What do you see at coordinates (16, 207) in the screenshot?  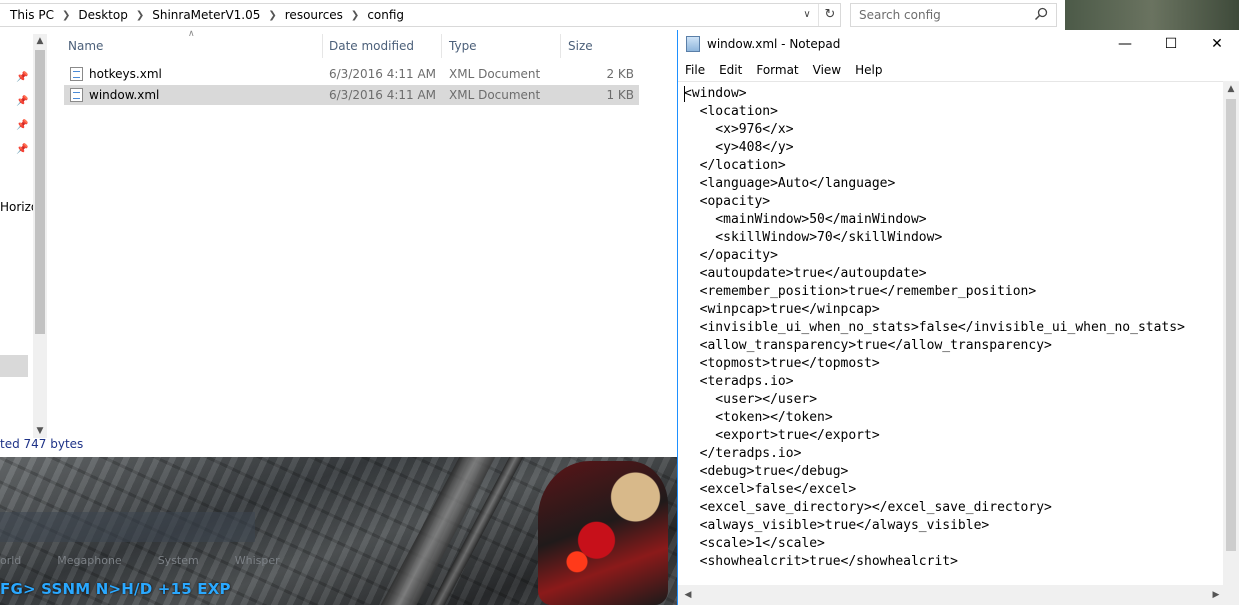 I see `nav-item-horizon: Horizo` at bounding box center [16, 207].